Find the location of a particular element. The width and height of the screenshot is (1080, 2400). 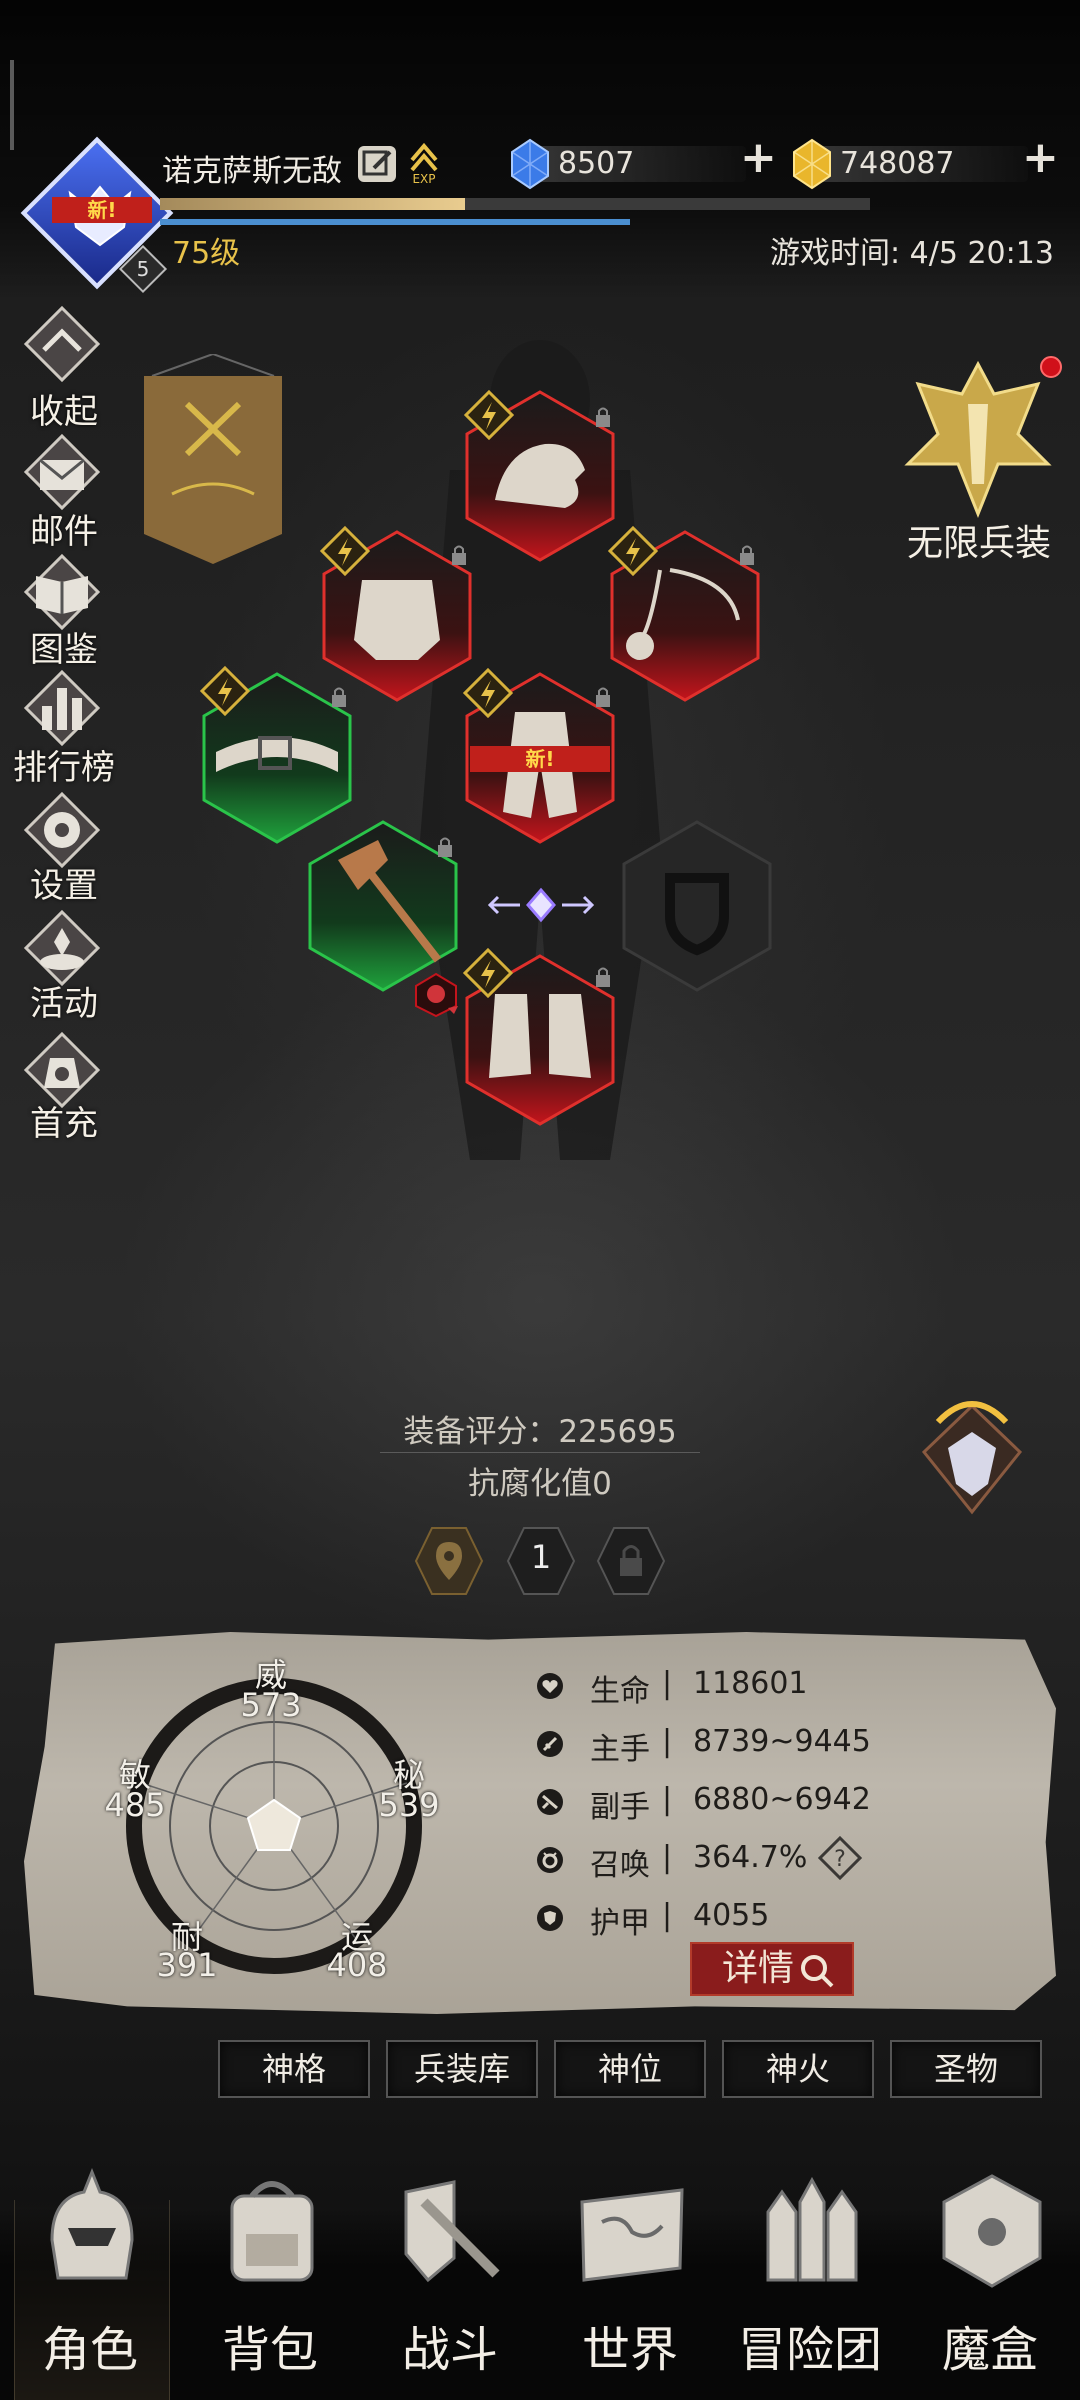

guild-banner is located at coordinates (213, 460).